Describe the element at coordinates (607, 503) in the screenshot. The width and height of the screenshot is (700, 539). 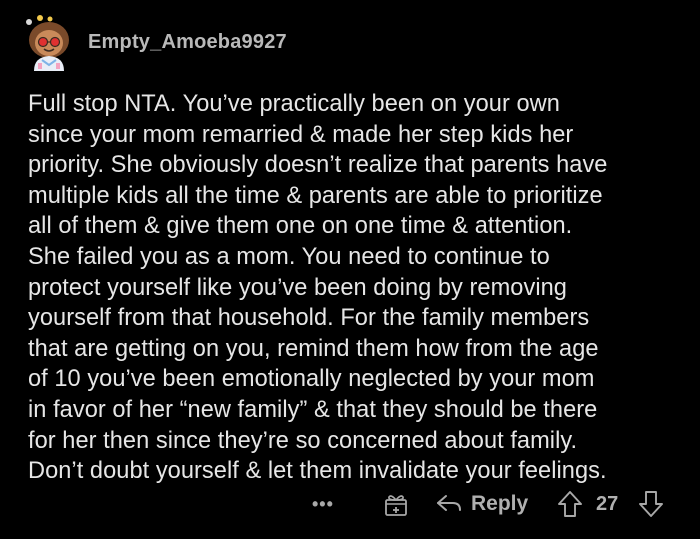
I see `vote-score: 27` at that location.